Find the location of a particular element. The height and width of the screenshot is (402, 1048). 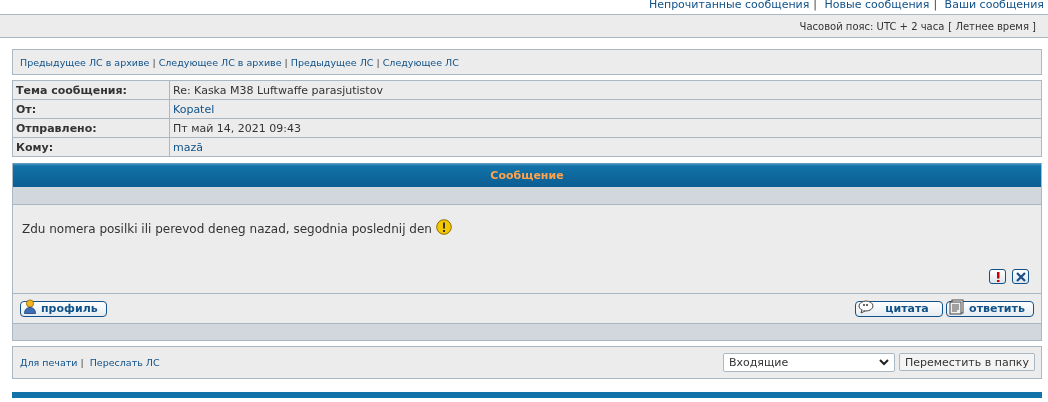

user-link: Kopatel is located at coordinates (194, 109).